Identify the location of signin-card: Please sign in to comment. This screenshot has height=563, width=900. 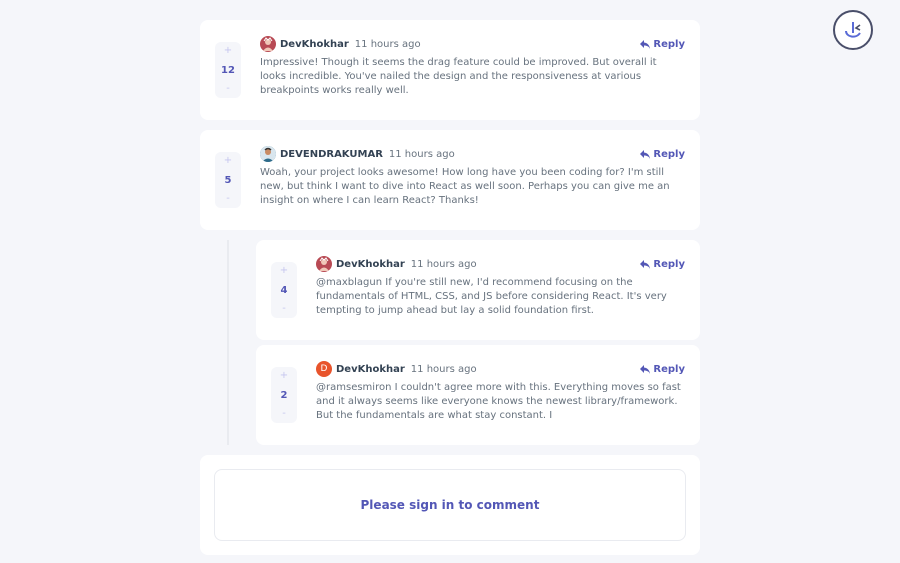
(450, 505).